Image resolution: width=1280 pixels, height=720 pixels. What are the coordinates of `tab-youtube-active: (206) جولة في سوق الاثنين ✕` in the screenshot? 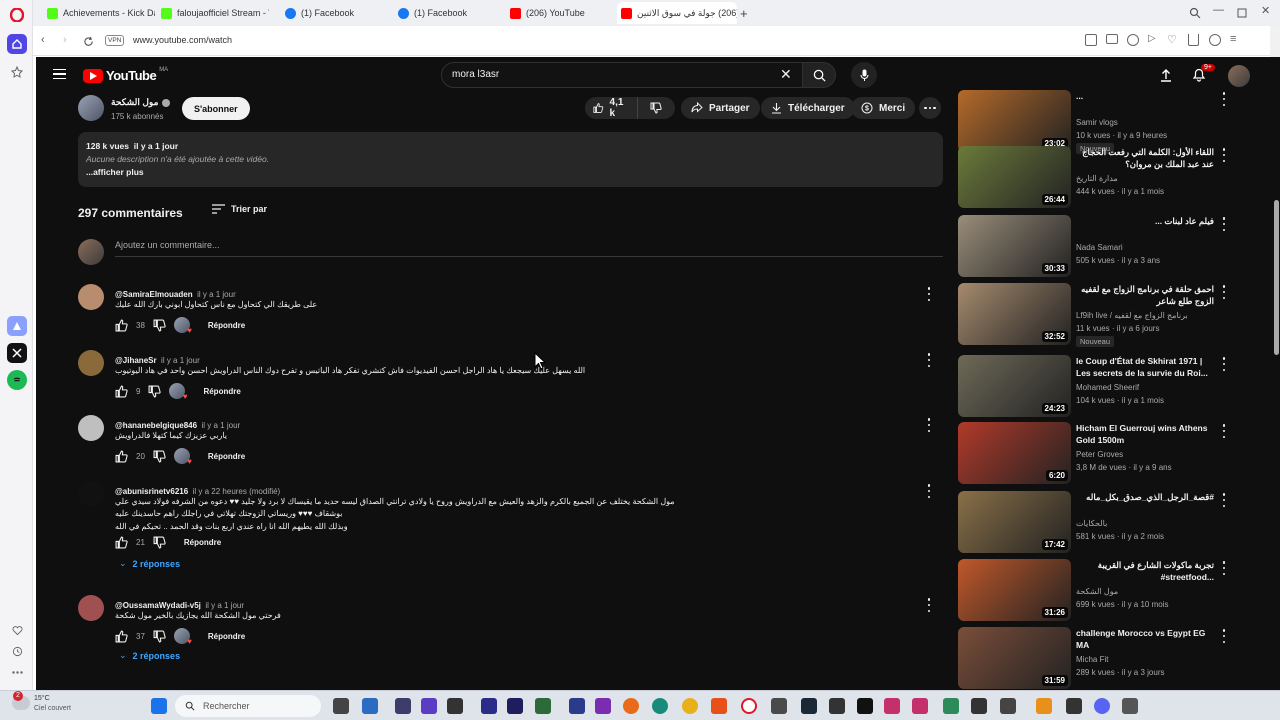 It's located at (677, 13).